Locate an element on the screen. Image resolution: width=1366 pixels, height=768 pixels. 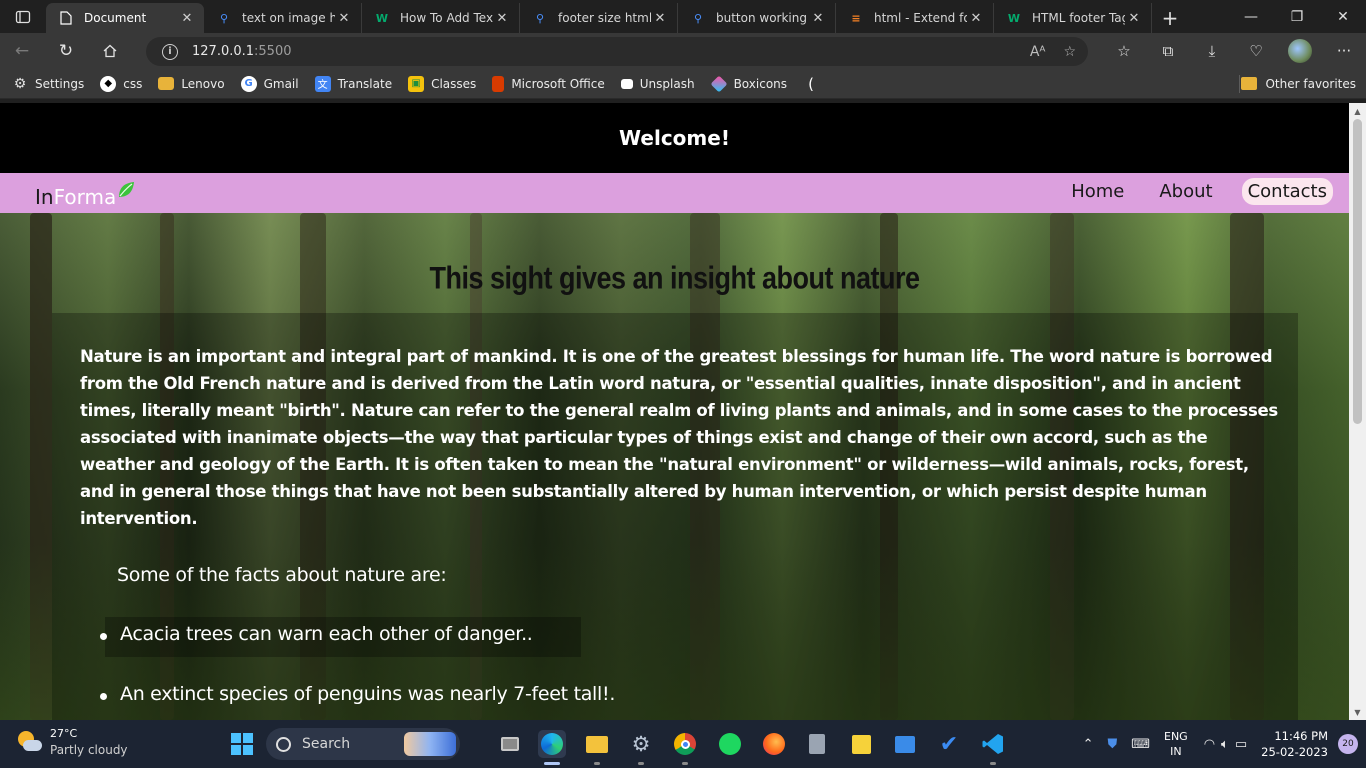
url-host: 127.0.0.1 is located at coordinates (223, 51).